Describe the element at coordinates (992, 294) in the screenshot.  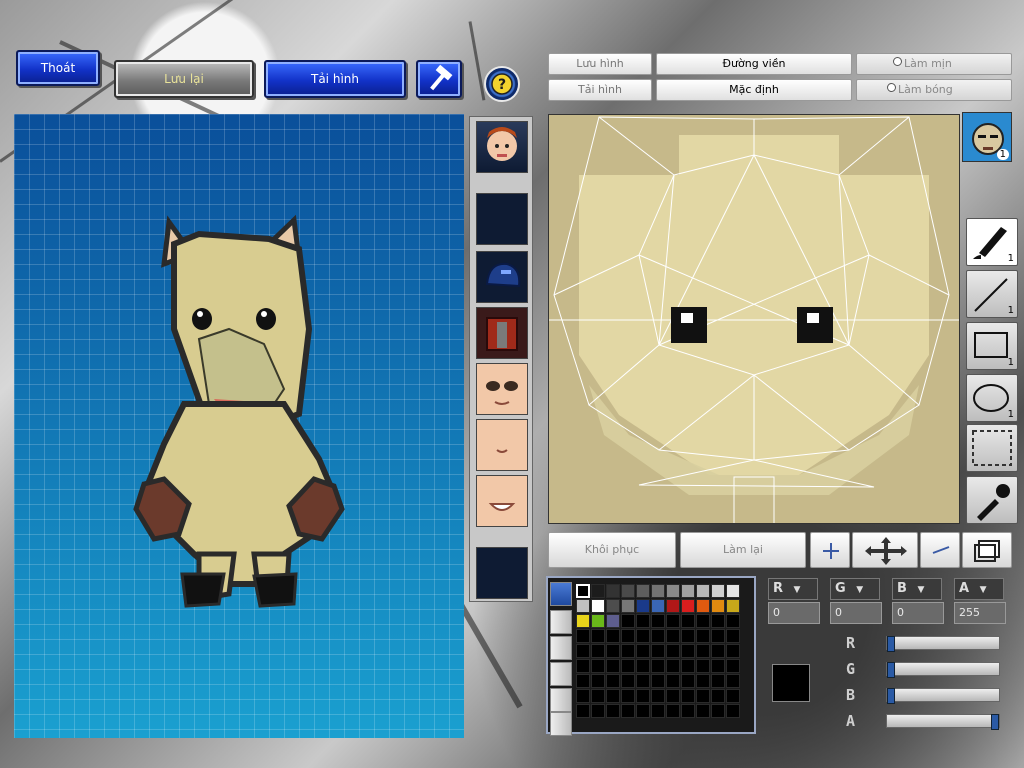
I see `line-tool: 1` at that location.